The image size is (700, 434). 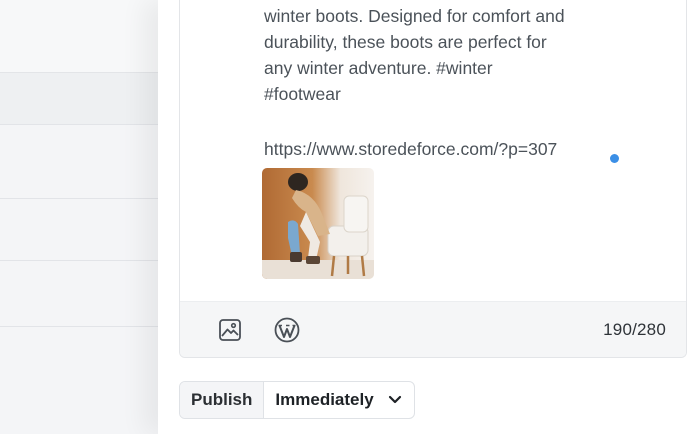 I want to click on thumbnail-image, so click(x=318, y=223).